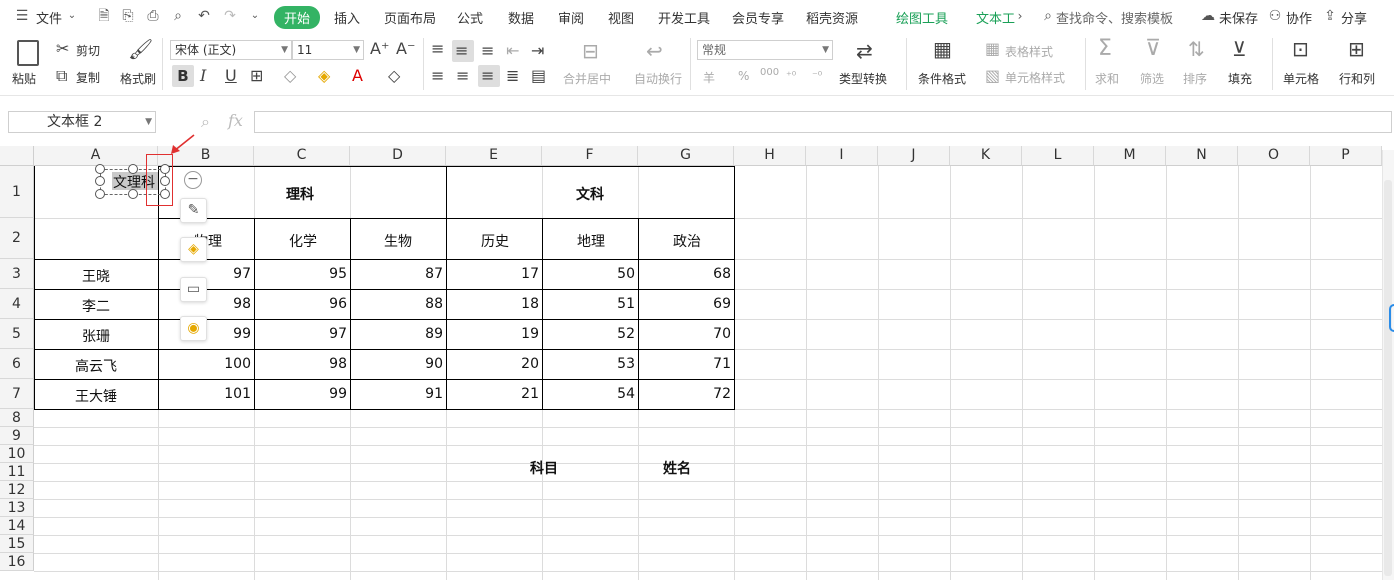 The width and height of the screenshot is (1394, 580). Describe the element at coordinates (1058, 156) in the screenshot. I see `column-header: L` at that location.